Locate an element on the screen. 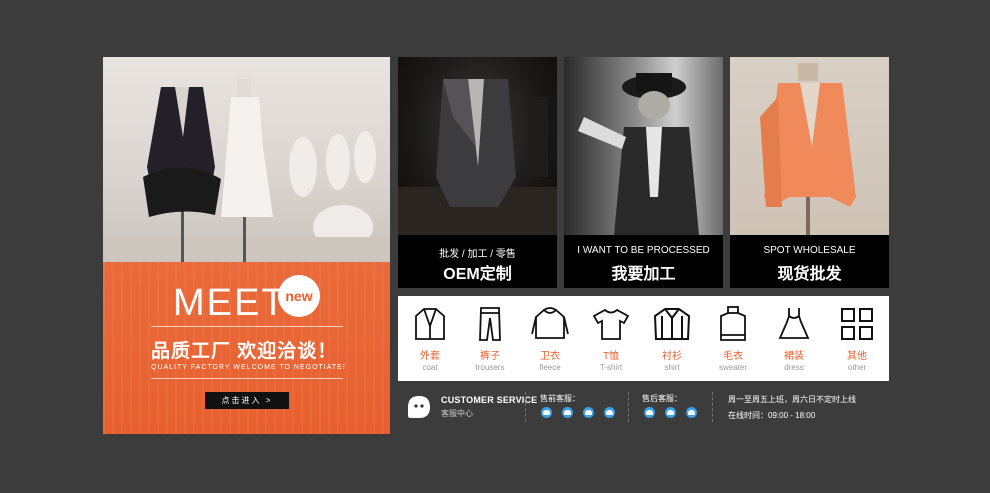  new-badge: new is located at coordinates (299, 296).